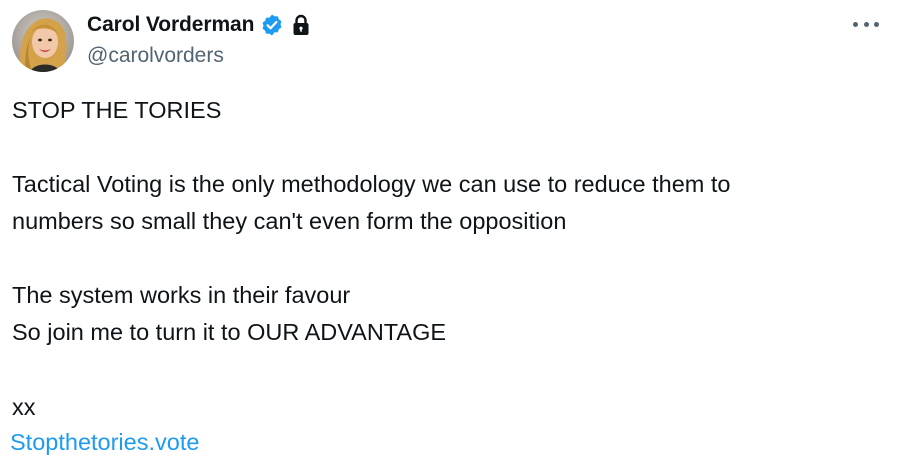 This screenshot has height=474, width=900. What do you see at coordinates (104, 442) in the screenshot?
I see `tweet-link: Stopthetories.vote` at bounding box center [104, 442].